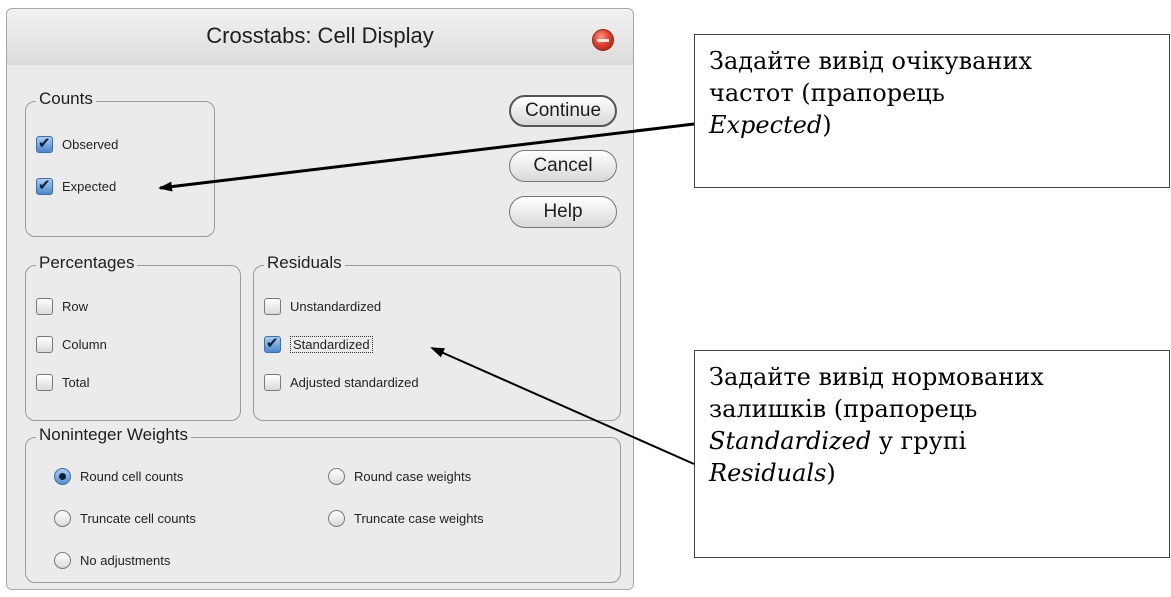  Describe the element at coordinates (426, 157) in the screenshot. I see `arrow-to-expected` at that location.